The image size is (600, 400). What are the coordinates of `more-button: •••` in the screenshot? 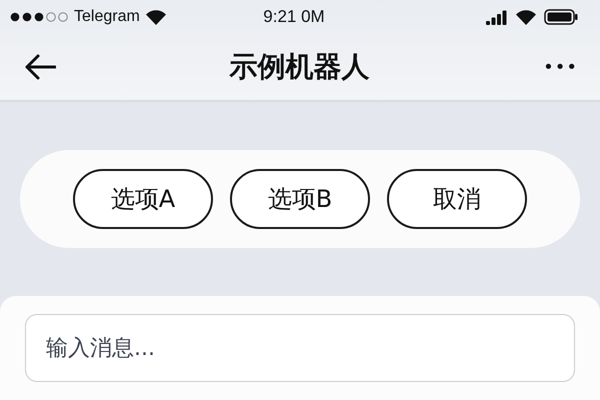 It's located at (560, 67).